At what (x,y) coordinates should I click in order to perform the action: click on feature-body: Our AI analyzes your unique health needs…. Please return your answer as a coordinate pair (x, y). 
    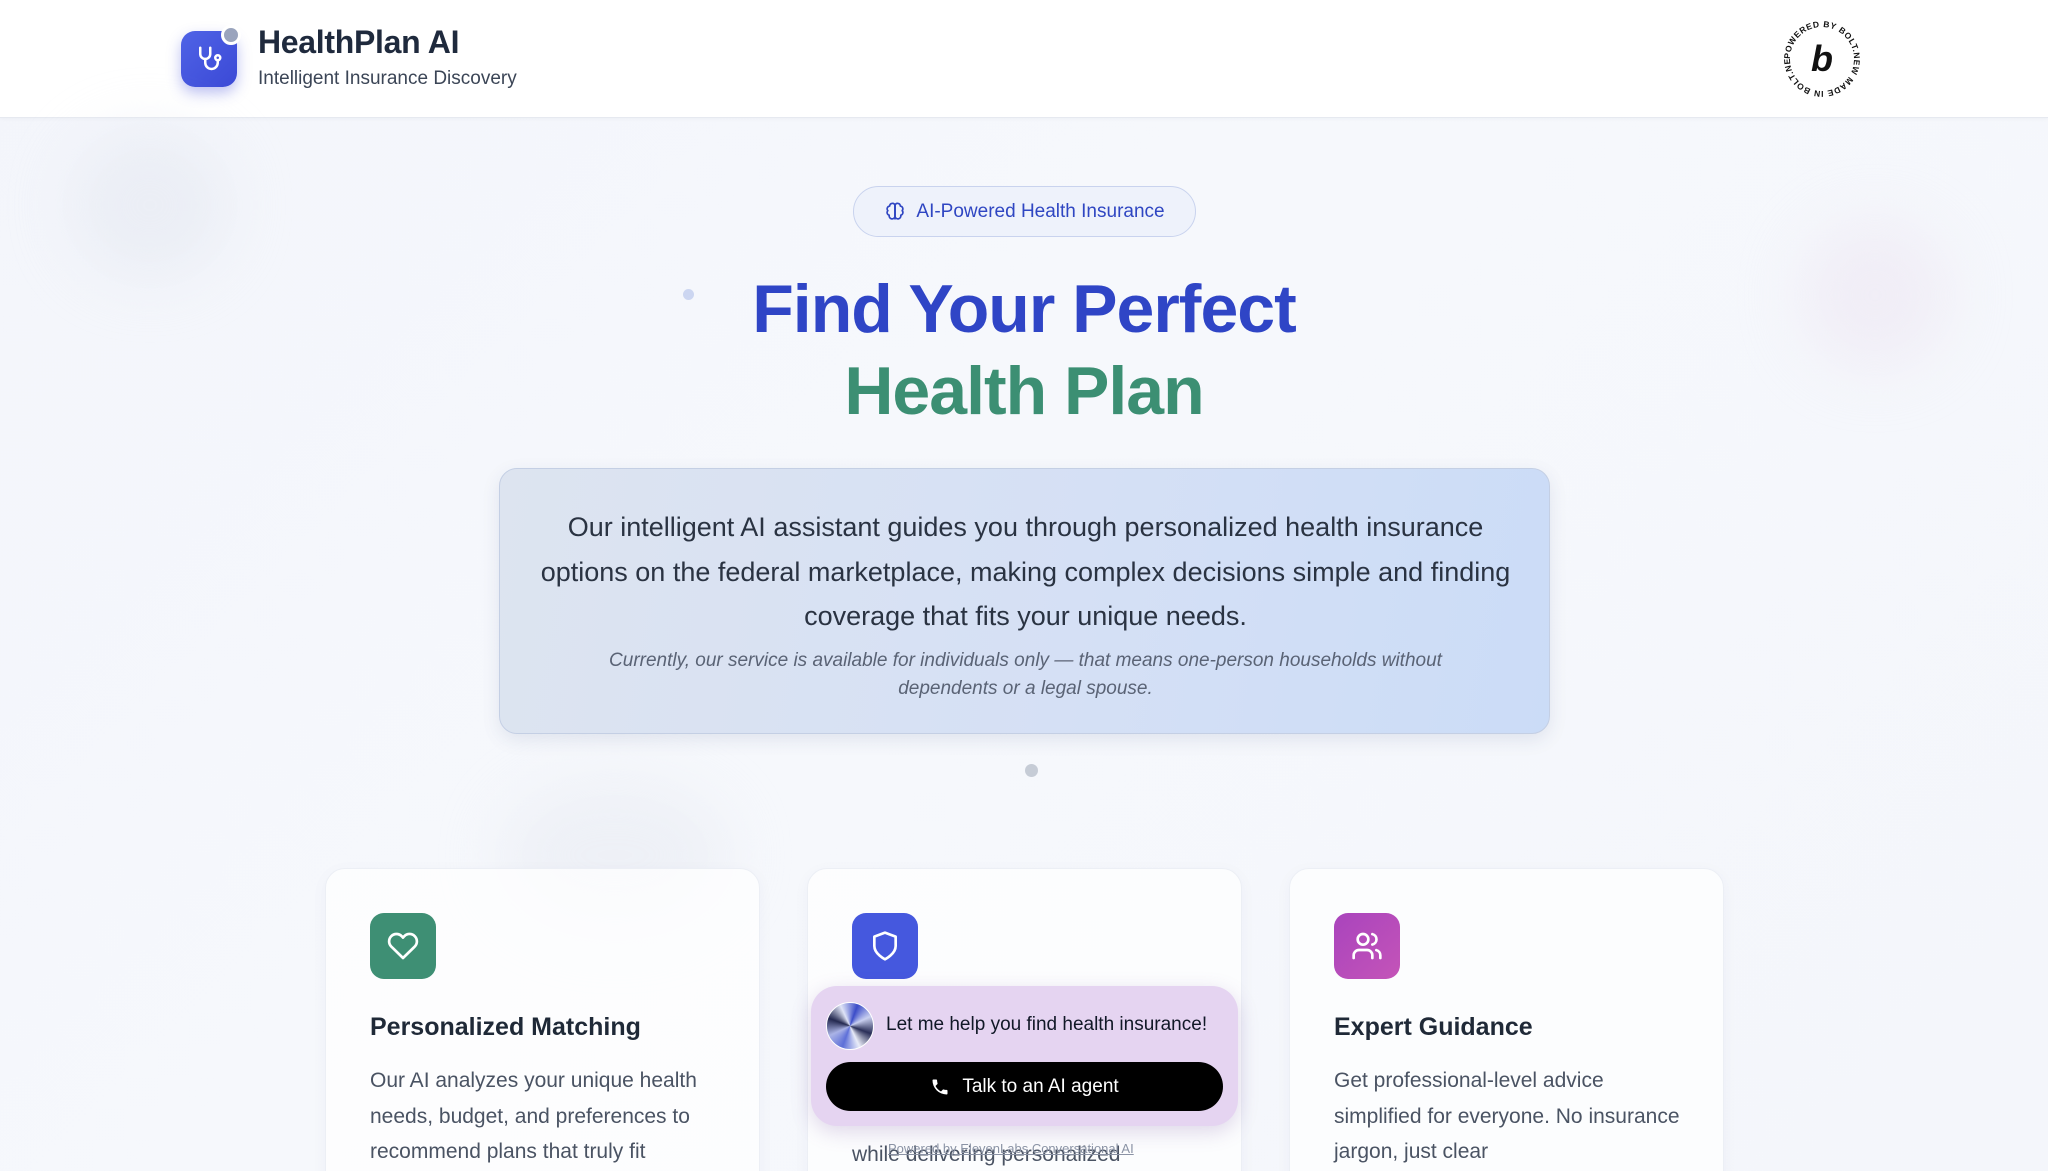
    Looking at the image, I should click on (533, 1116).